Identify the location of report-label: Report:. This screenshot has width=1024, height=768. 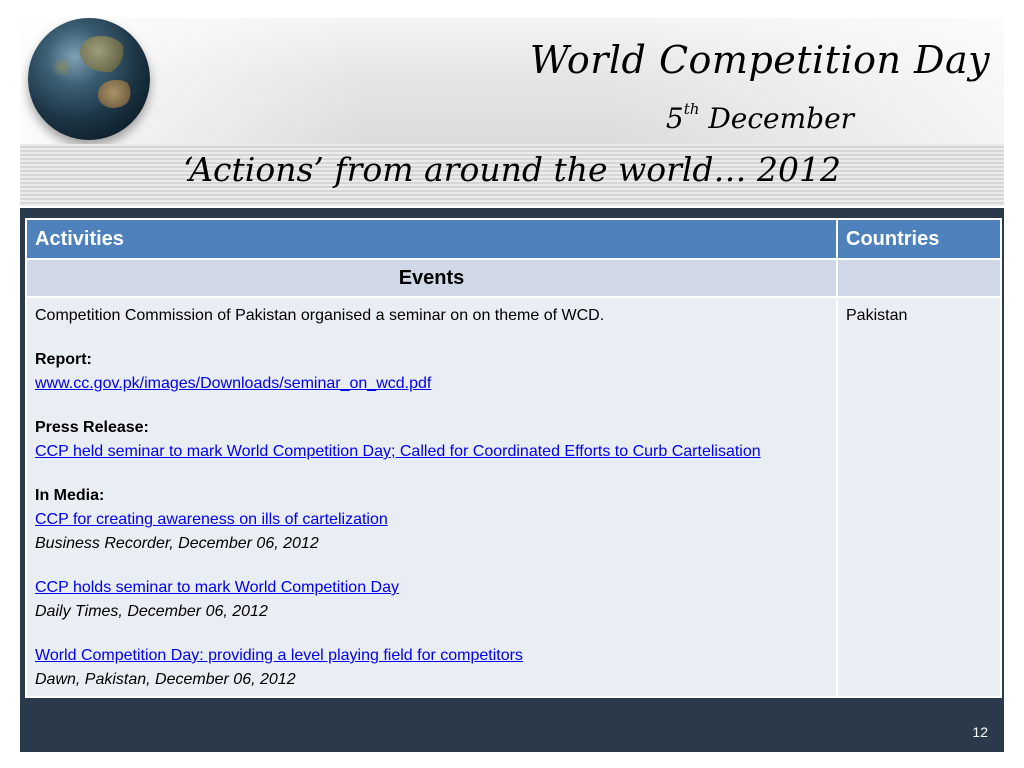
(63, 359).